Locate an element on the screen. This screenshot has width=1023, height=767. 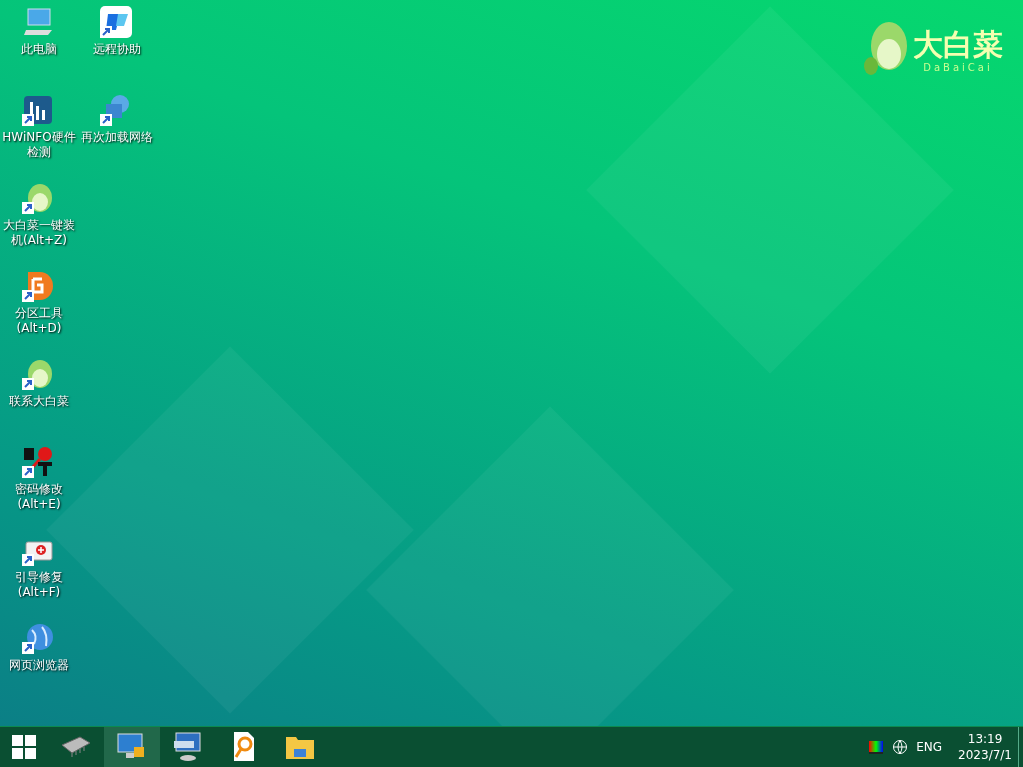
desktop-icon-label: 引导修复(Alt+F) is located at coordinates (39, 585).